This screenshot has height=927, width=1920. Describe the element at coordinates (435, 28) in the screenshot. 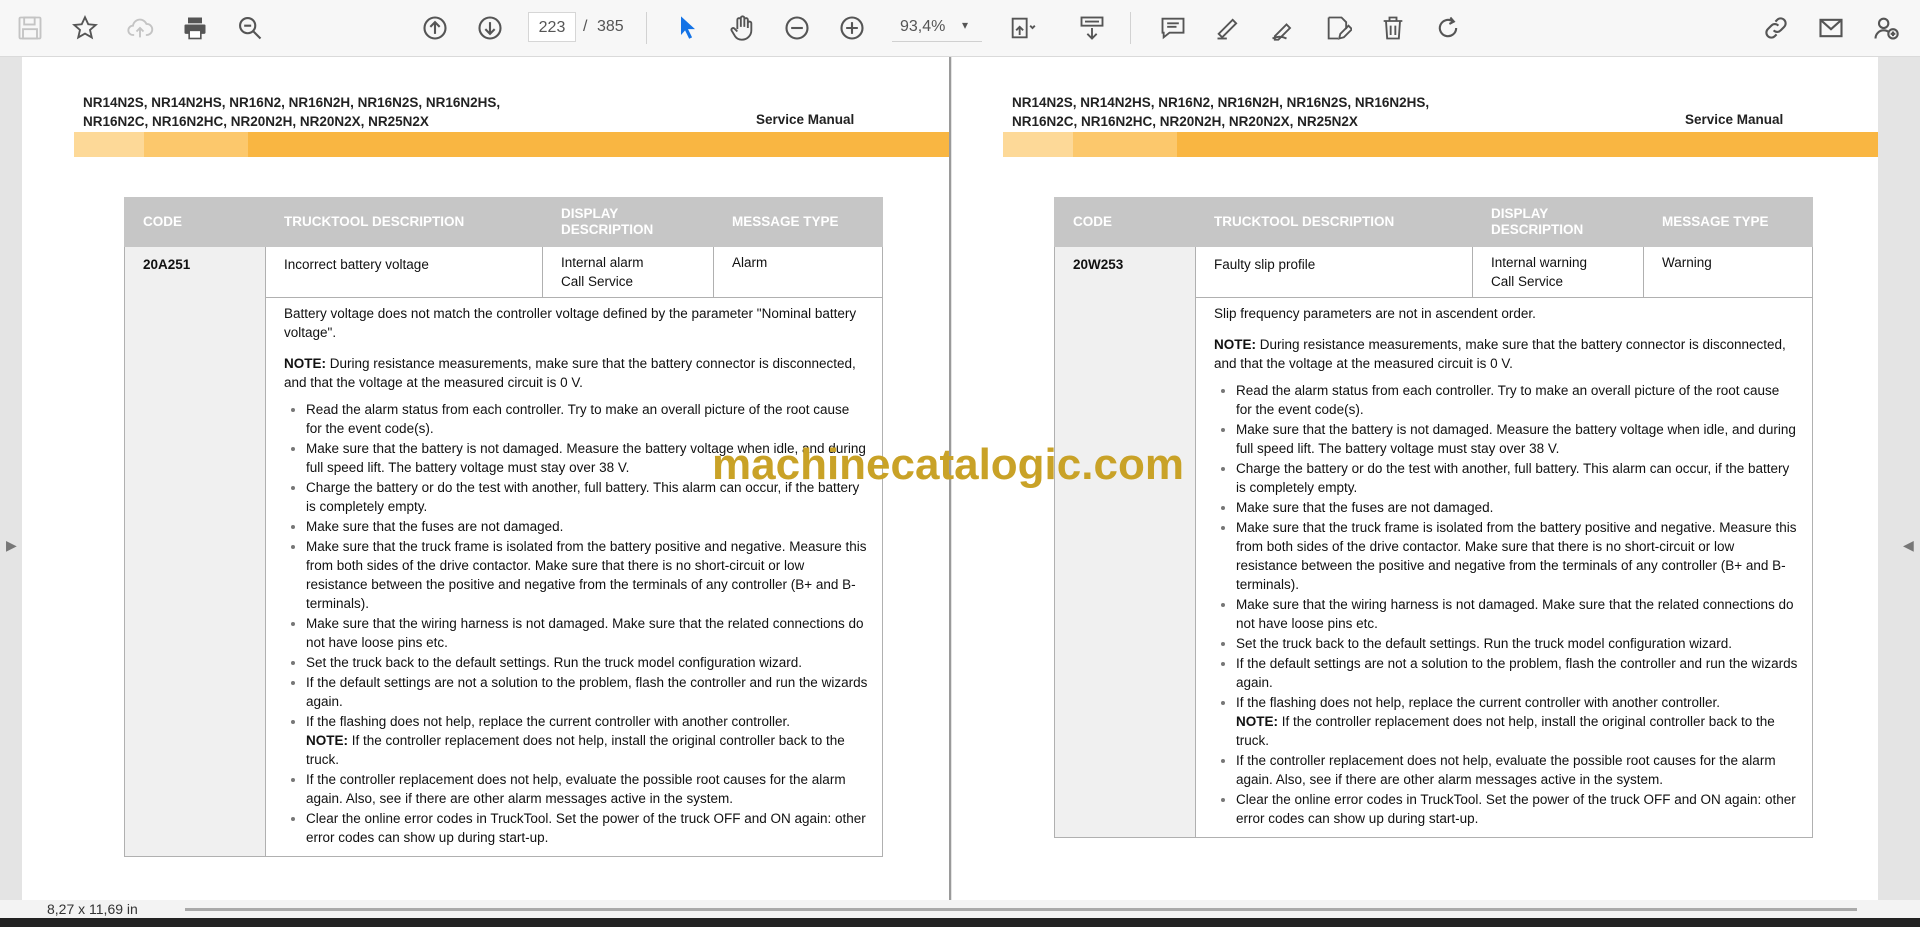

I see `previous-page-icon` at that location.